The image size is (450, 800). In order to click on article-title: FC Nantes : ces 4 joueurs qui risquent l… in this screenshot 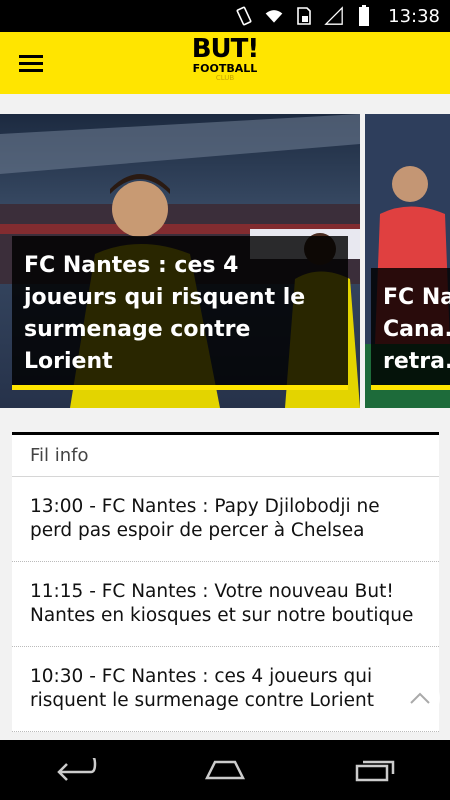, I will do `click(165, 313)`.